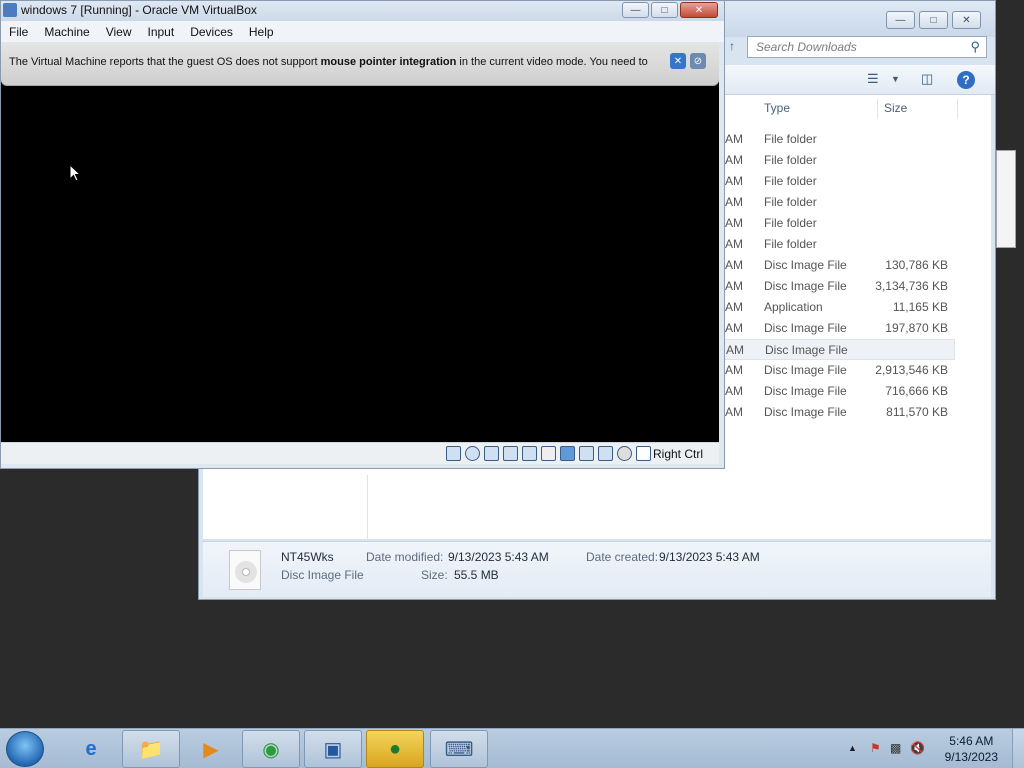 This screenshot has width=1024, height=768. I want to click on preview-pane-icon: ◫, so click(927, 80).